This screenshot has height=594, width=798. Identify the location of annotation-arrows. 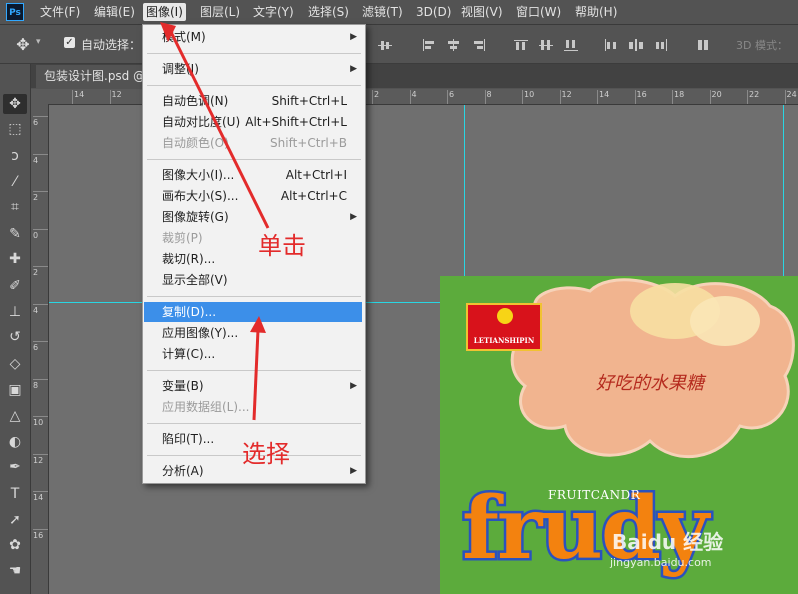
(215, 221).